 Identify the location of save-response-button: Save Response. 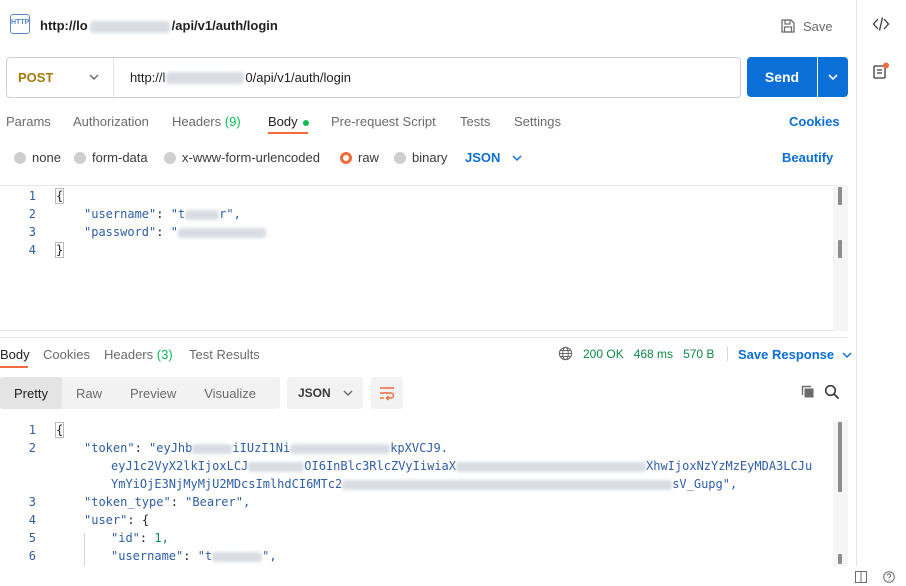
(795, 354).